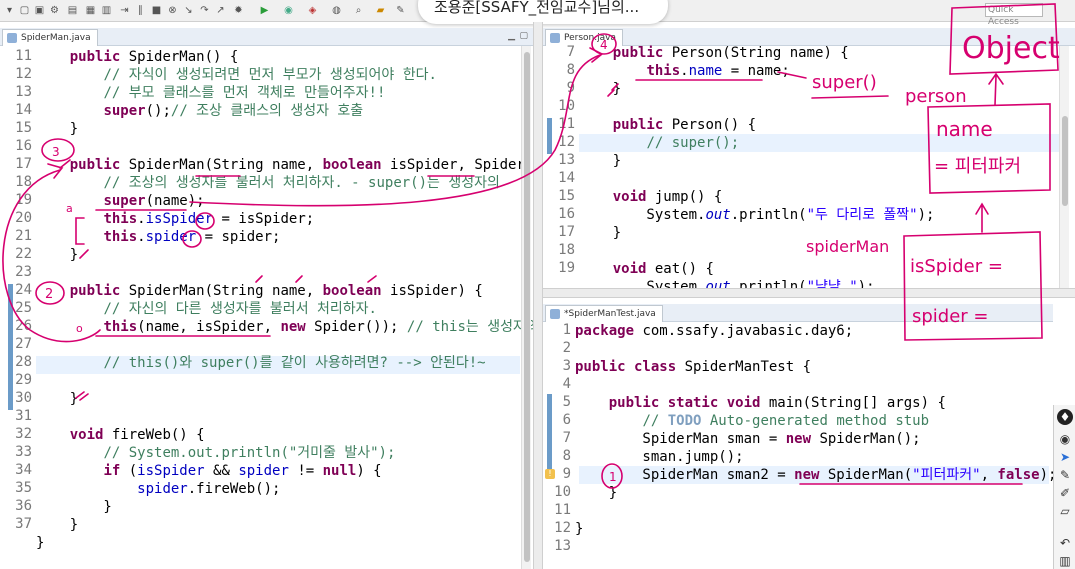 The image size is (1075, 569). Describe the element at coordinates (72, 10) in the screenshot. I see `print-icon: ▤` at that location.